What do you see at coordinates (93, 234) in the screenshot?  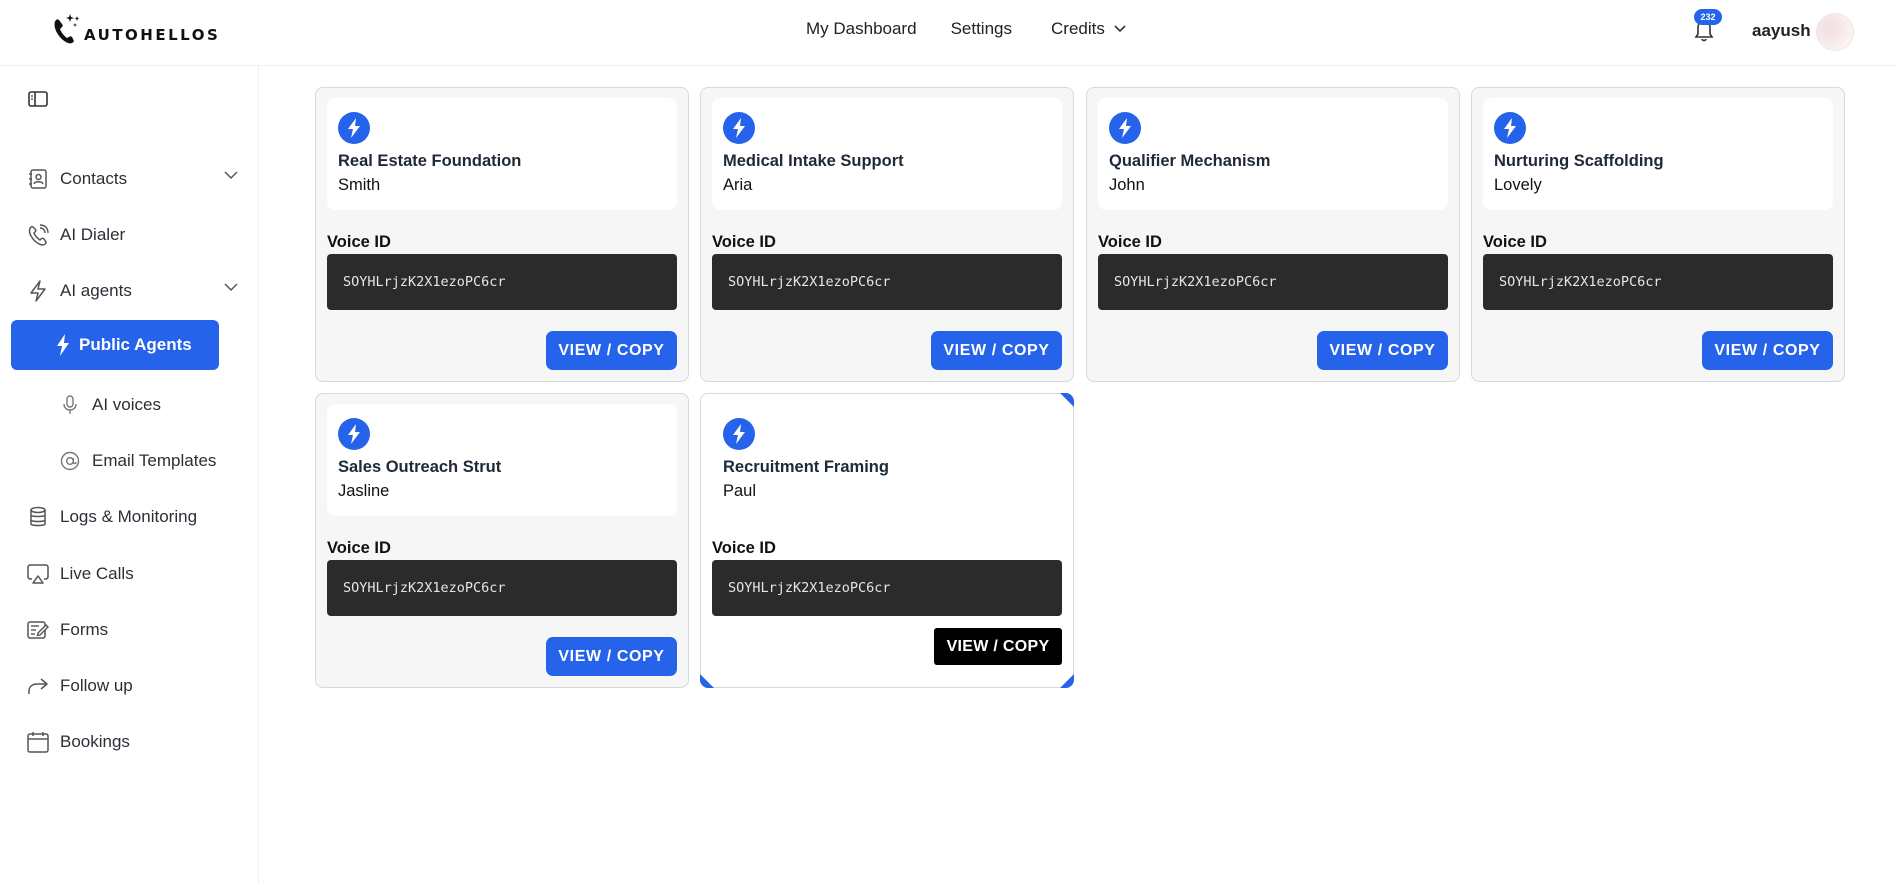 I see `sidebar-item-label: AI Dialer` at bounding box center [93, 234].